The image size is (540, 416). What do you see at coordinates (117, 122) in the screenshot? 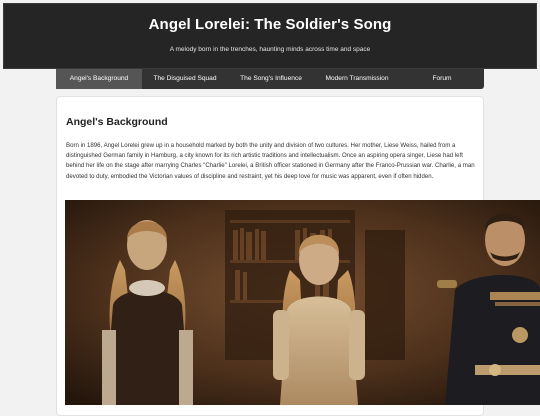
I see `section-heading: Angel's Background` at bounding box center [117, 122].